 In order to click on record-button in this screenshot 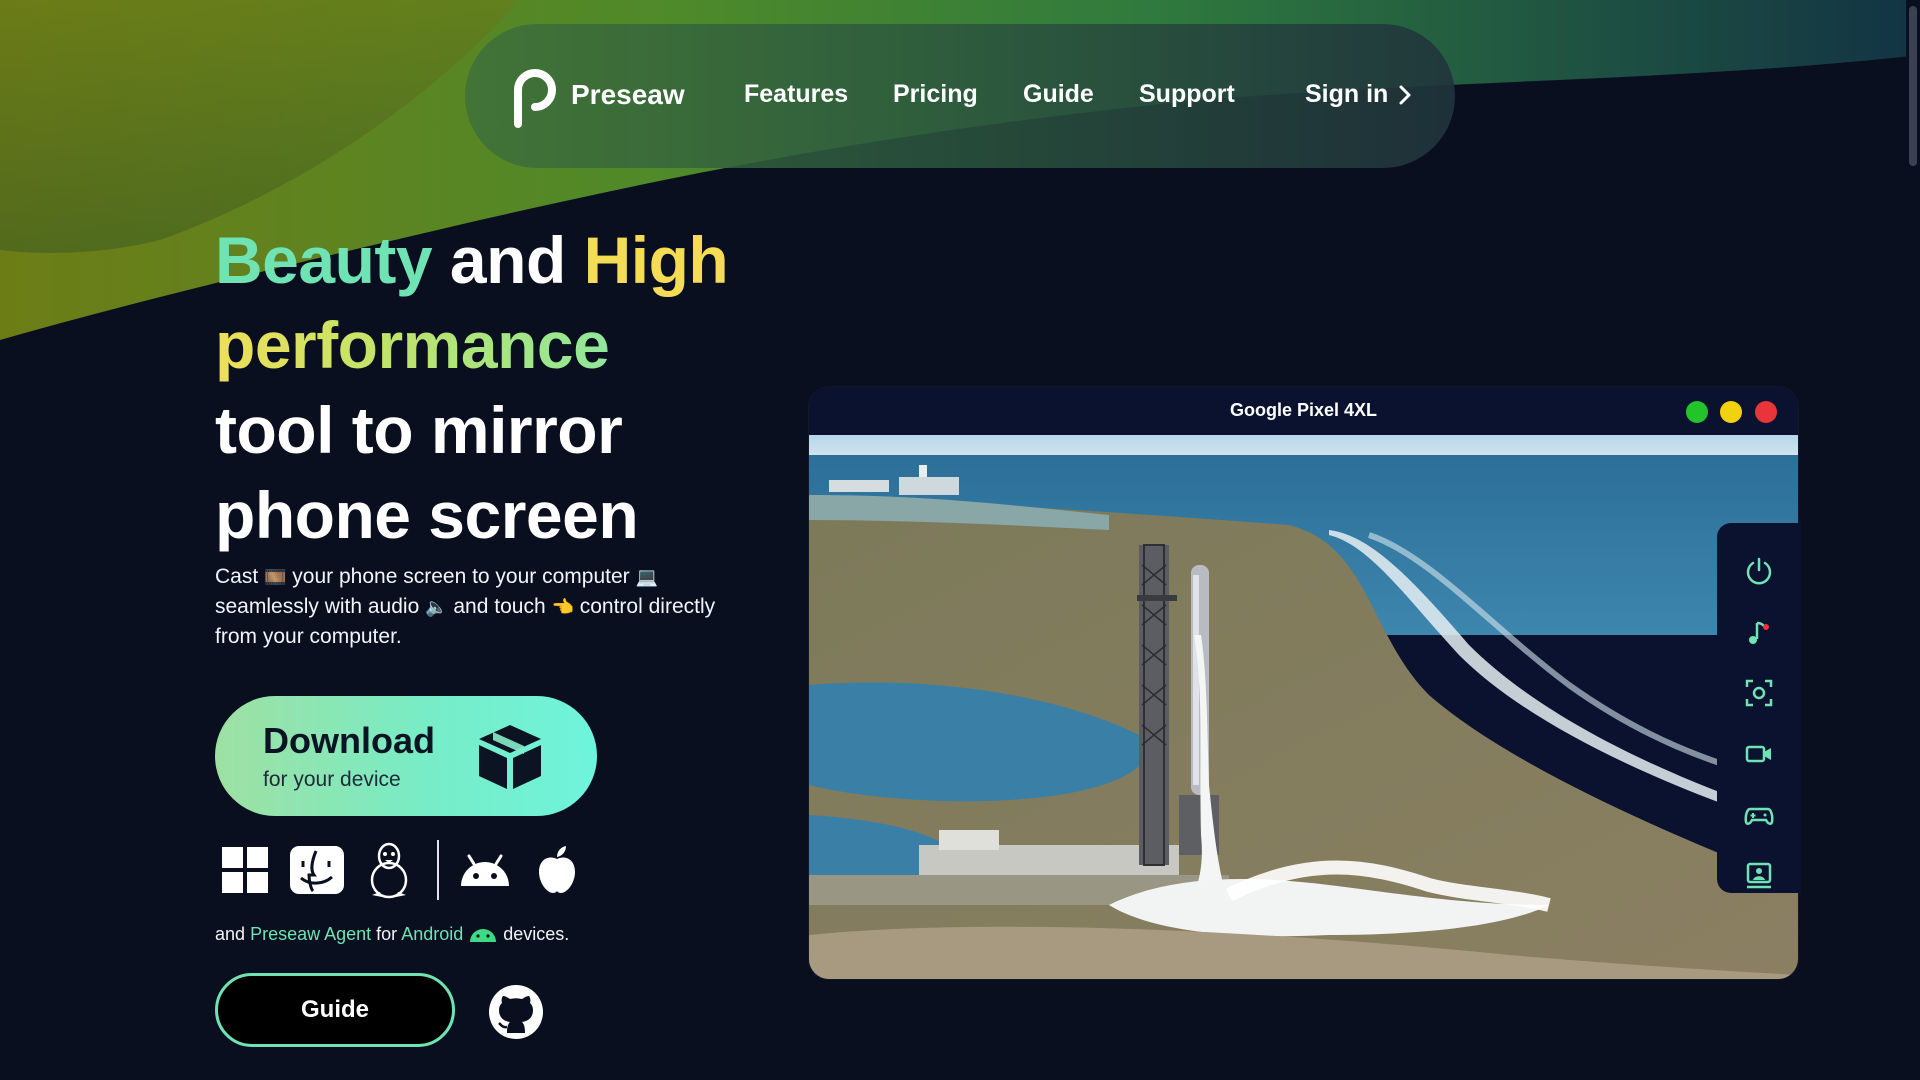, I will do `click(1759, 754)`.